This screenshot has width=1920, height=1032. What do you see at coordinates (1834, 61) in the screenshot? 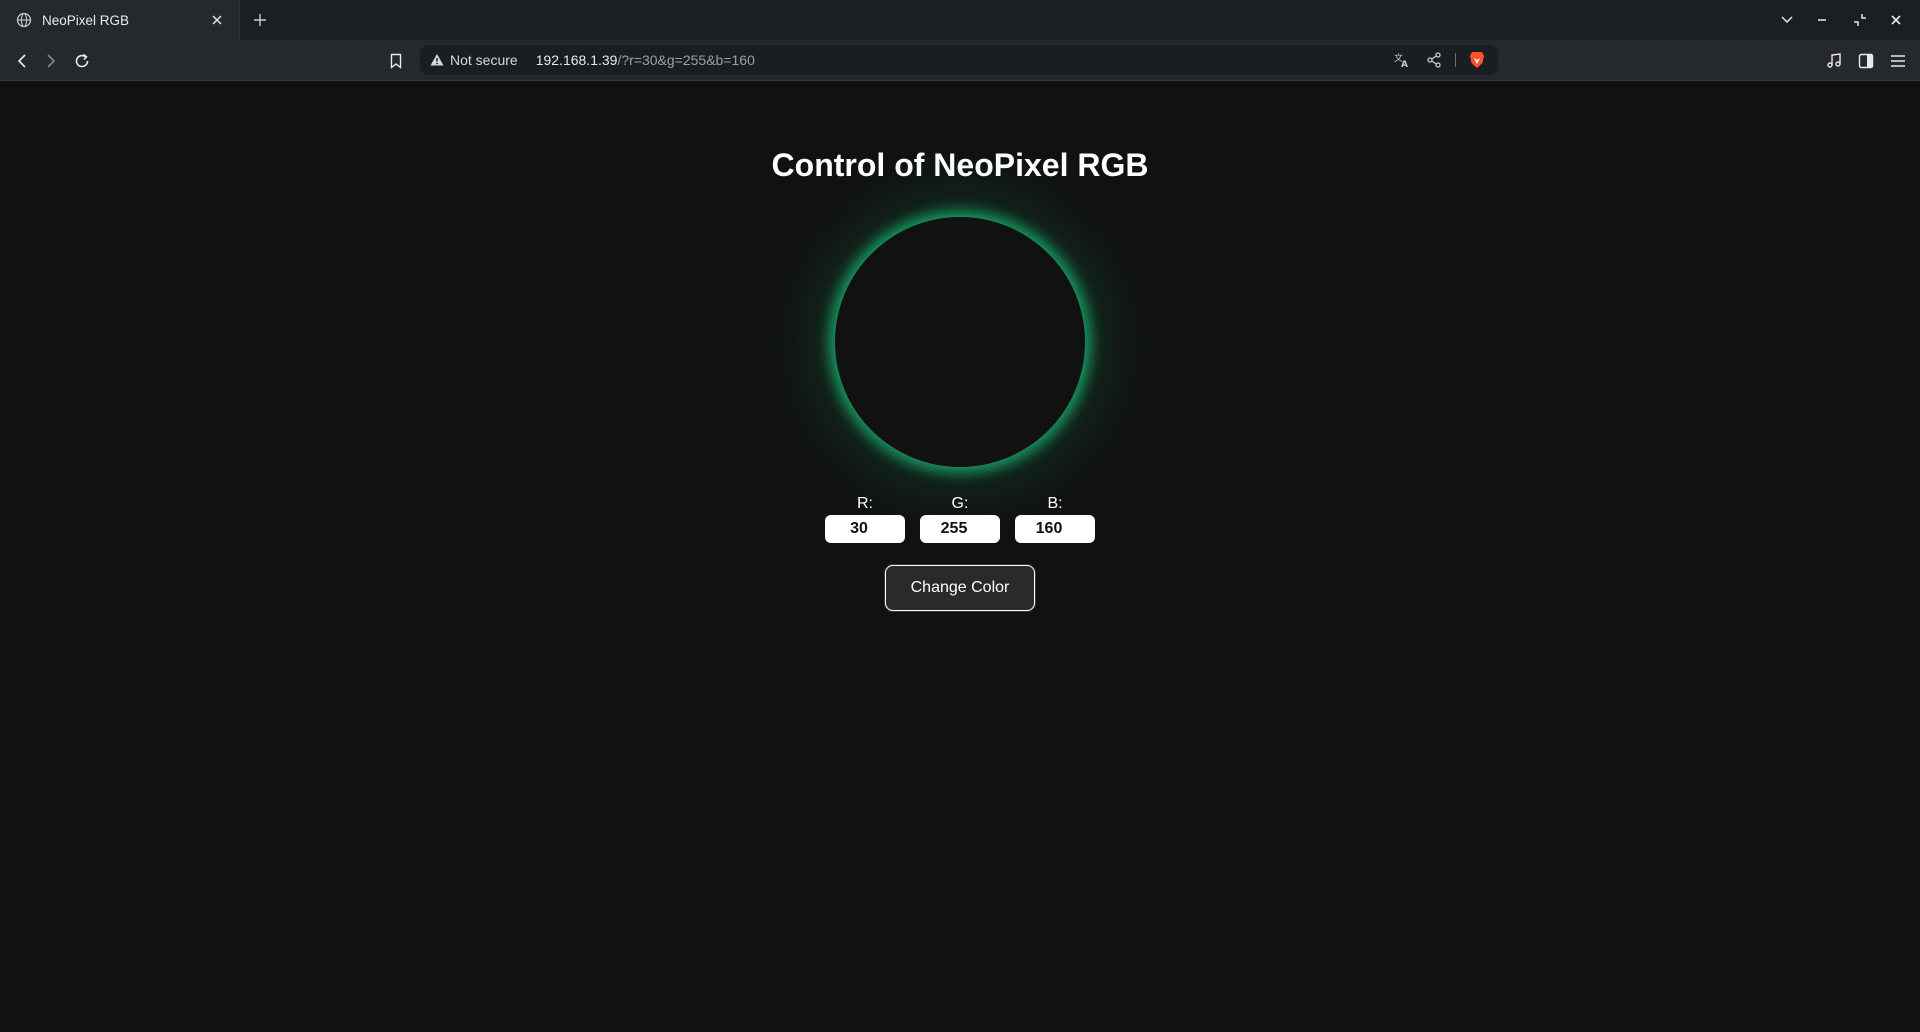
I see `media-icon` at bounding box center [1834, 61].